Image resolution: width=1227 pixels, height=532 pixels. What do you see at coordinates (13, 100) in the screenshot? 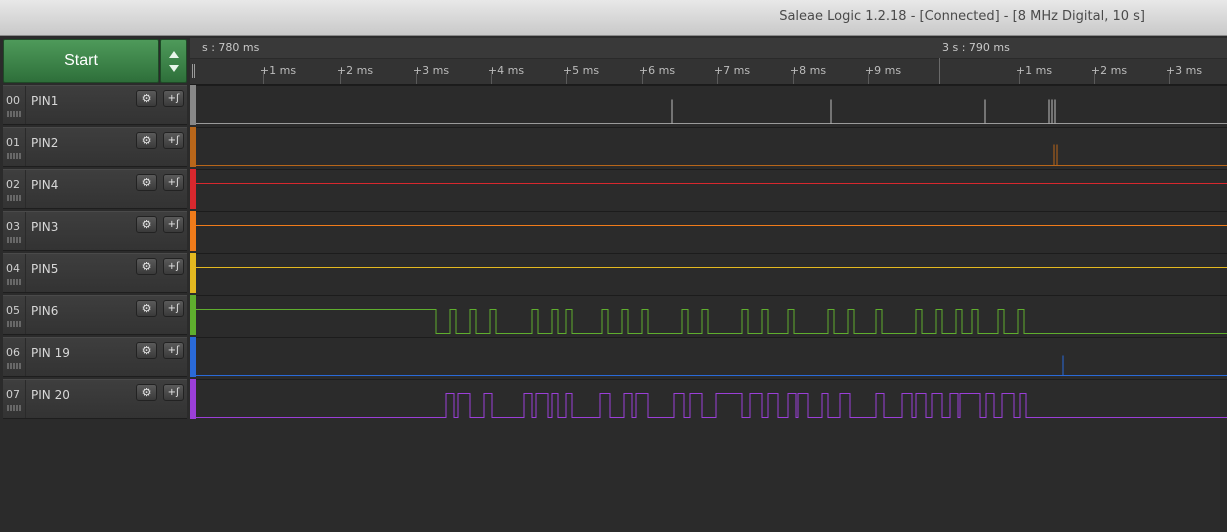
I see `channel-number: 00` at bounding box center [13, 100].